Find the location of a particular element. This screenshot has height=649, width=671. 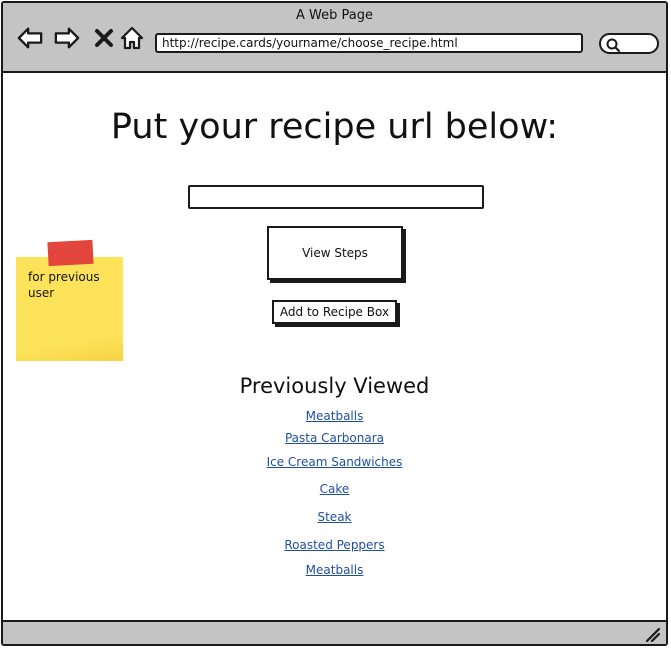

recent-recipe-link: Steak is located at coordinates (334, 517).